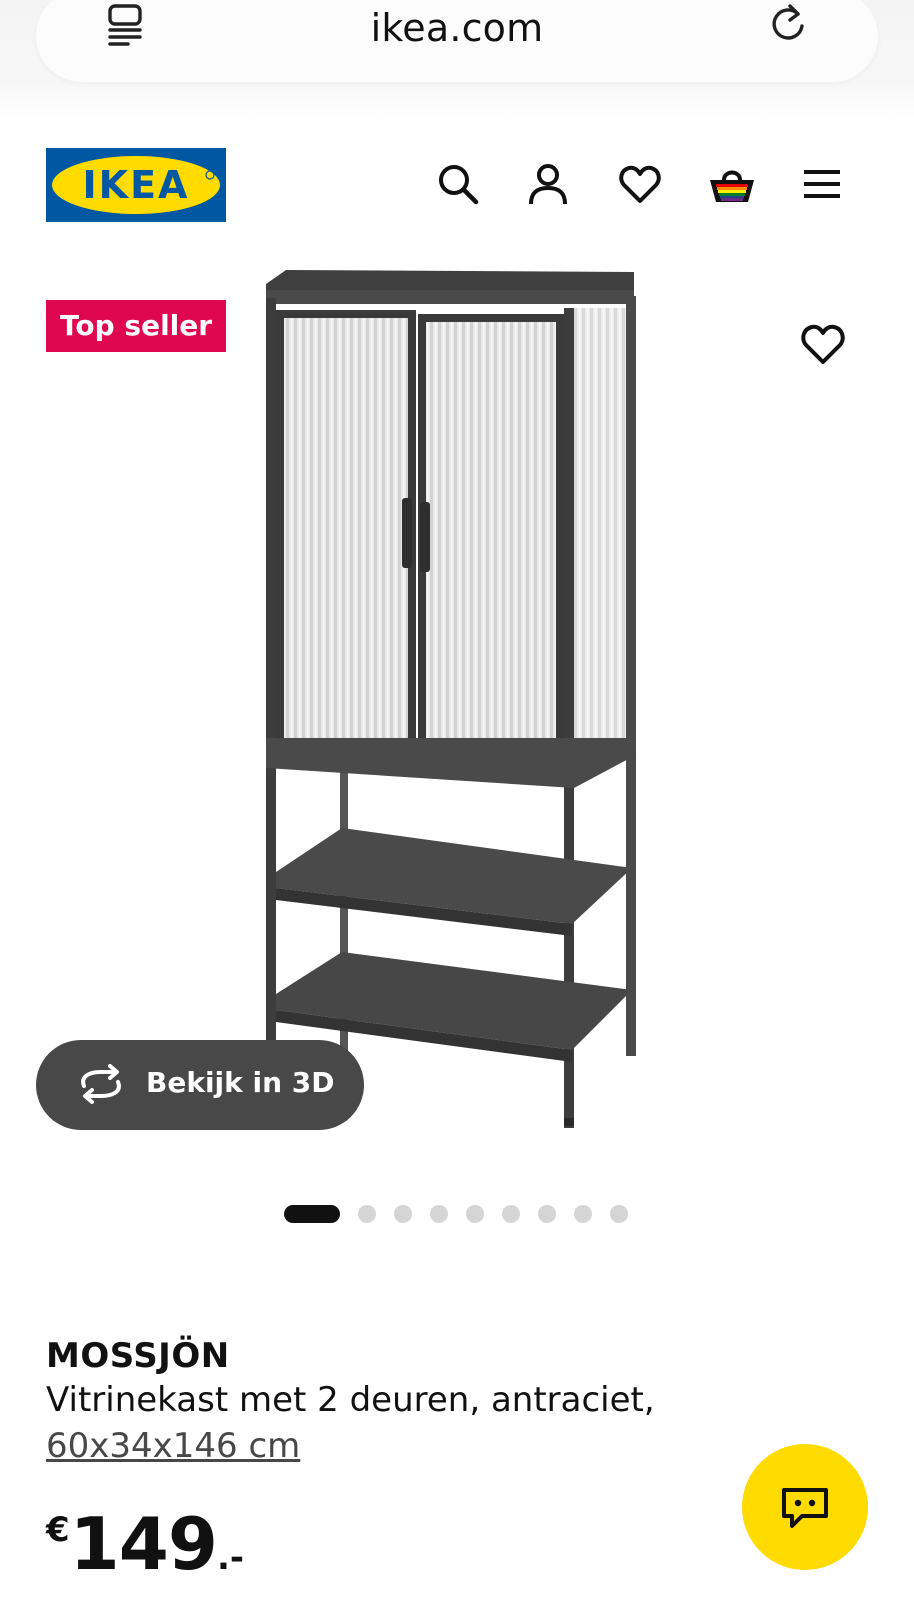  Describe the element at coordinates (822, 184) in the screenshot. I see `menu-icon` at that location.